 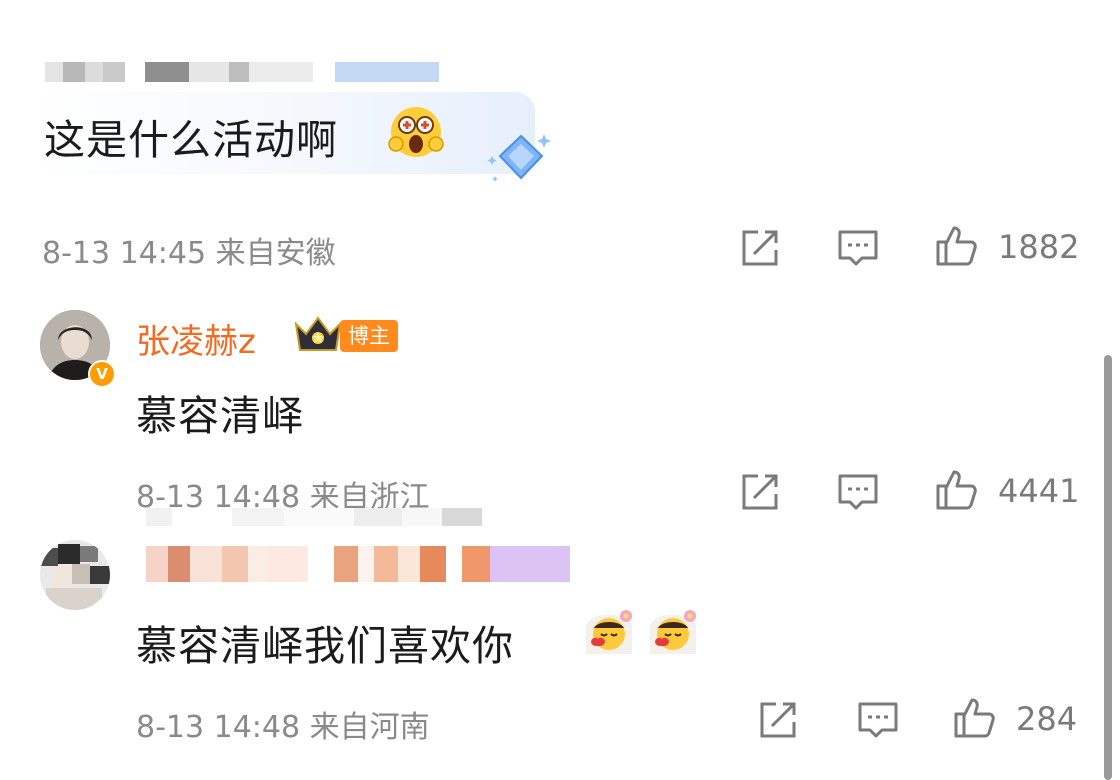 I want to click on comment-location: 来自安徽, so click(x=275, y=253).